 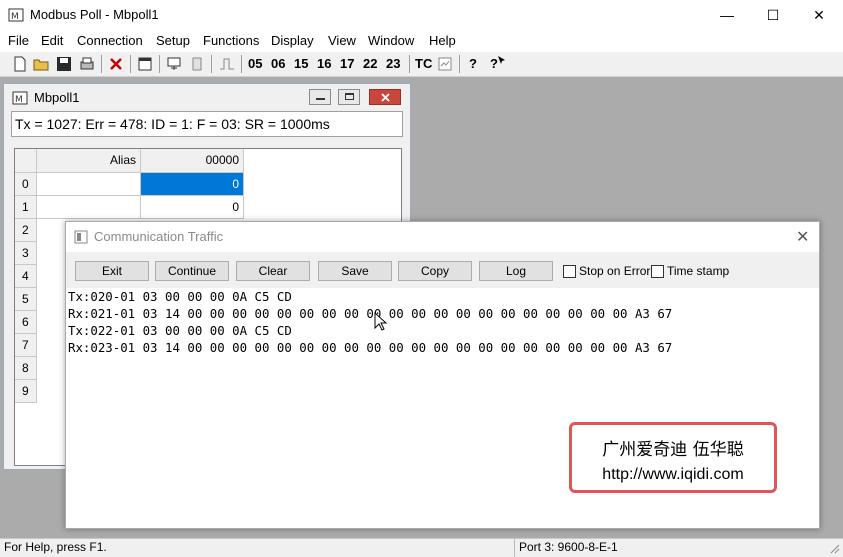 What do you see at coordinates (81, 237) in the screenshot?
I see `traffic-window-icon` at bounding box center [81, 237].